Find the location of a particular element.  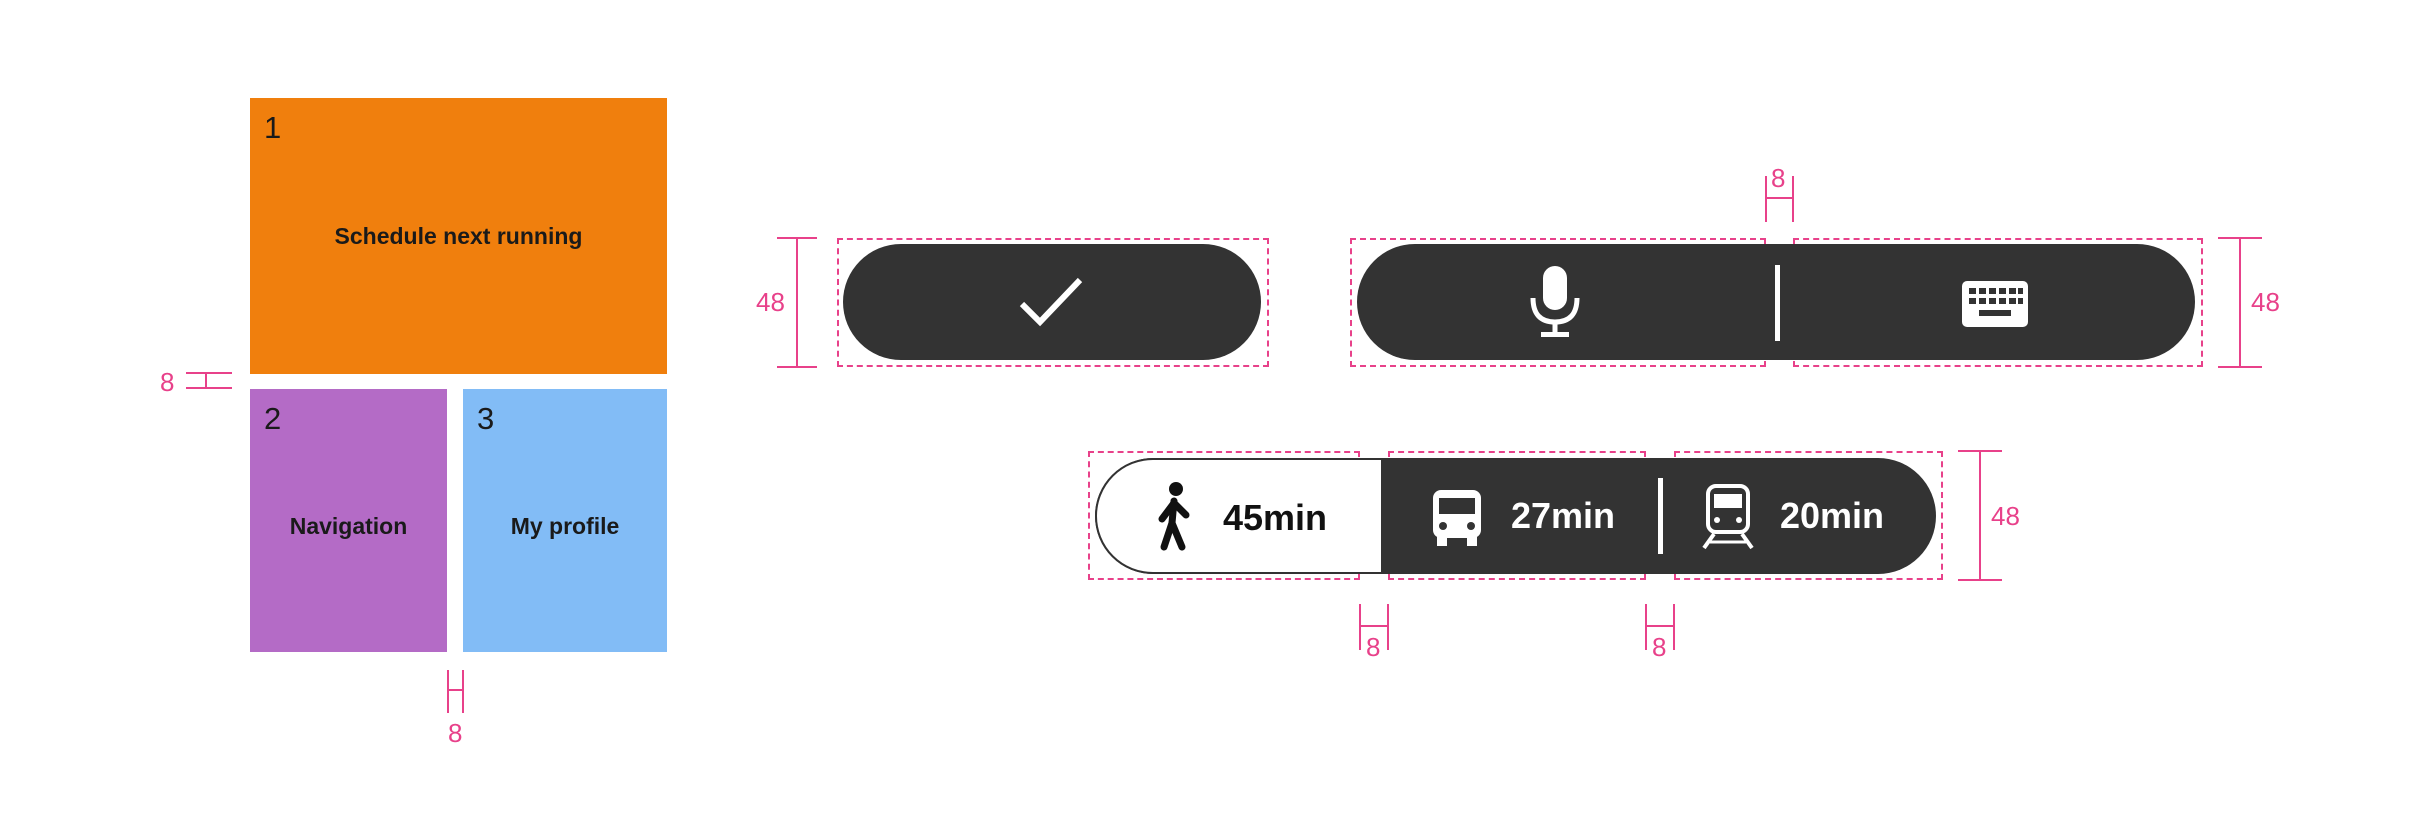

voice-height-label: 48 is located at coordinates (2265, 302).